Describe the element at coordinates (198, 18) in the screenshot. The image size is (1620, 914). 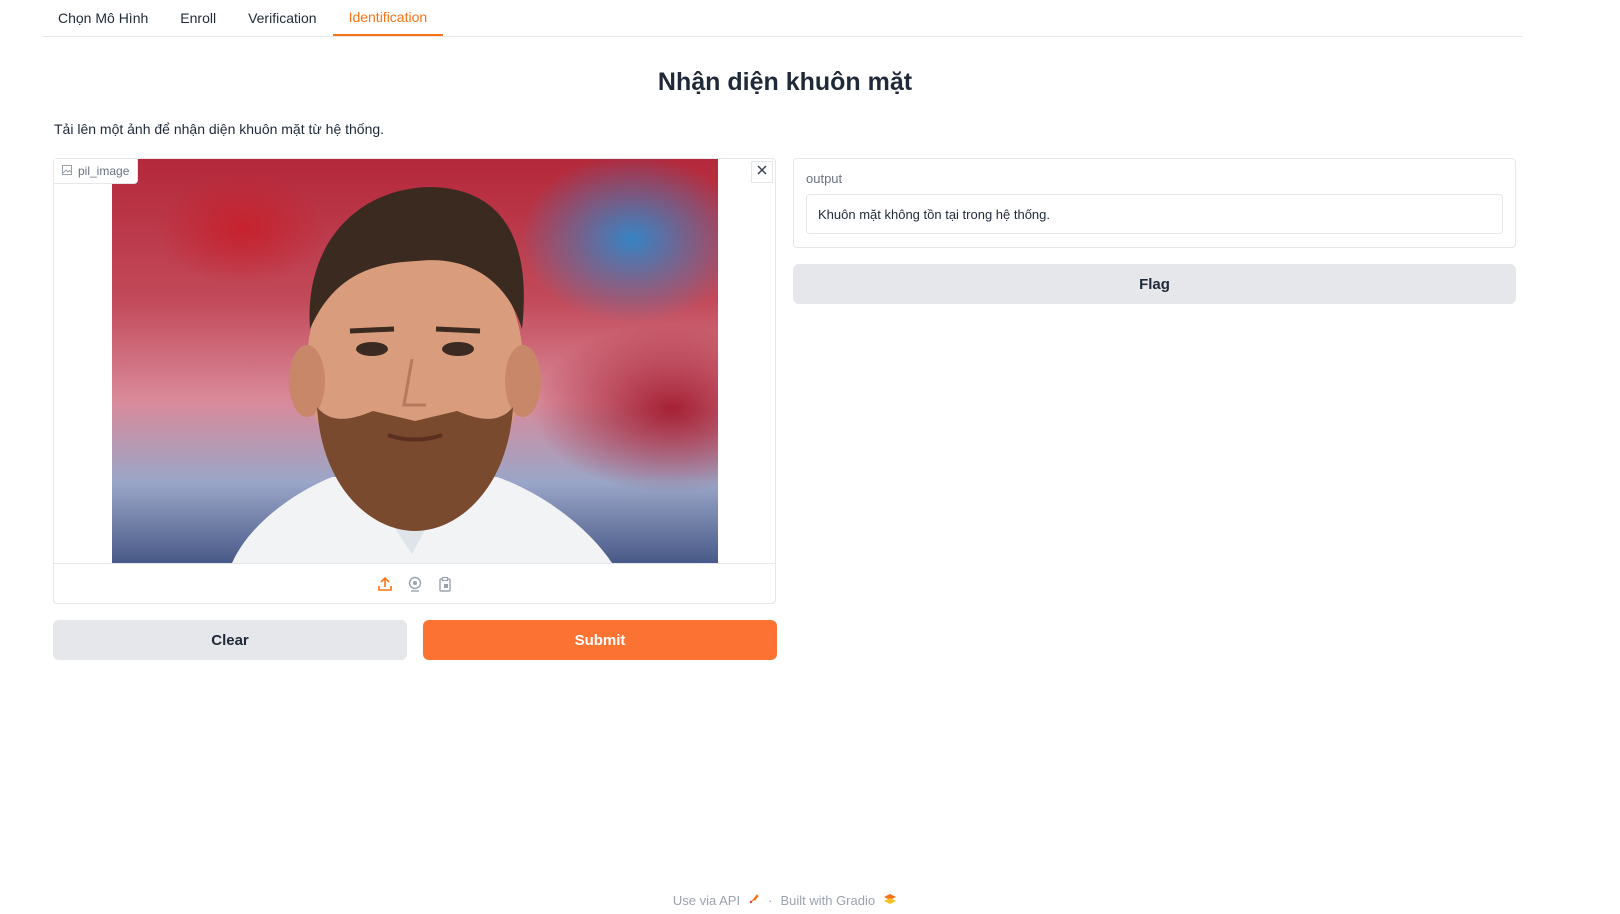
I see `tab-enroll: Enroll` at that location.